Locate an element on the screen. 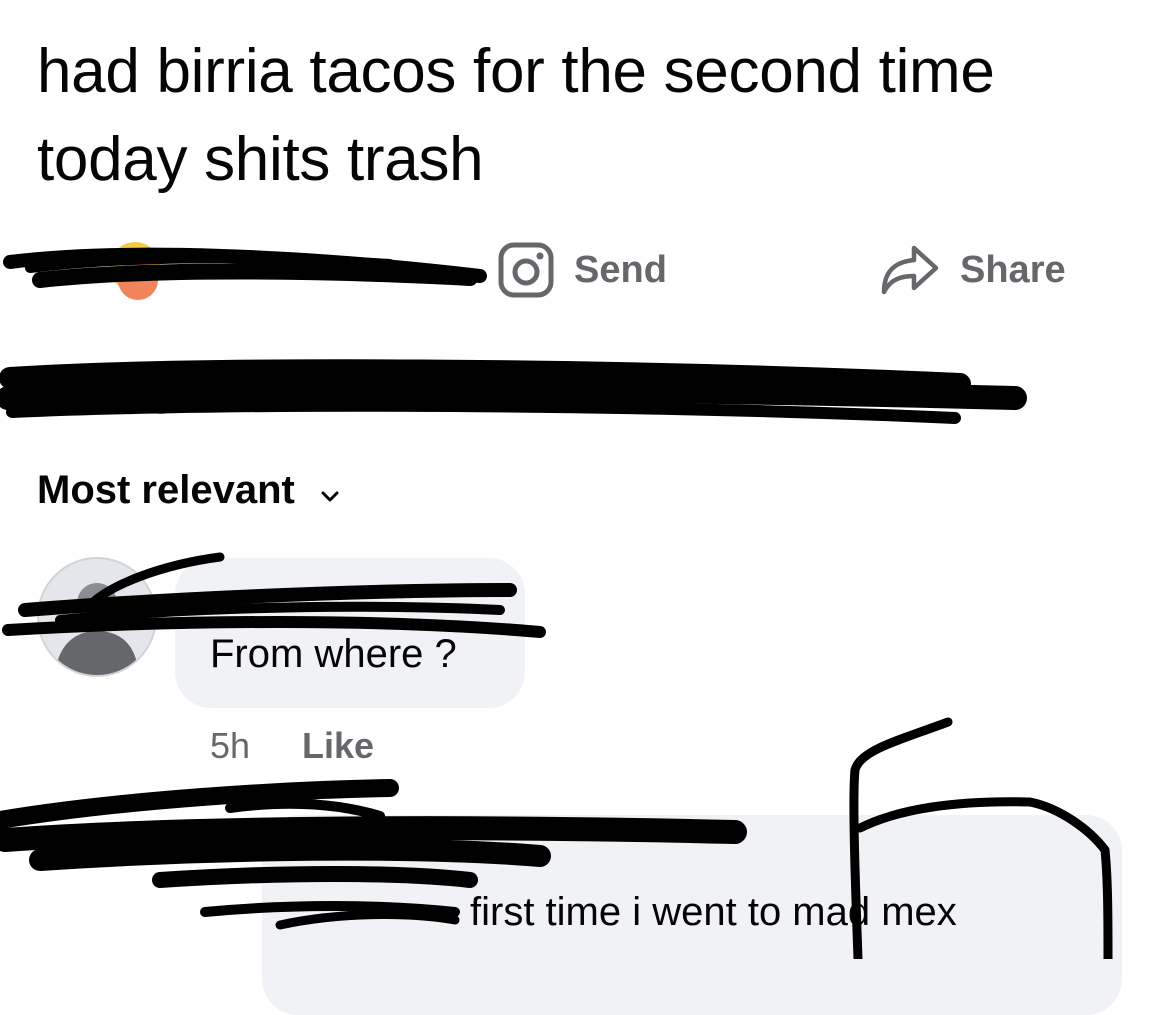  send-button: Send is located at coordinates (582, 270).